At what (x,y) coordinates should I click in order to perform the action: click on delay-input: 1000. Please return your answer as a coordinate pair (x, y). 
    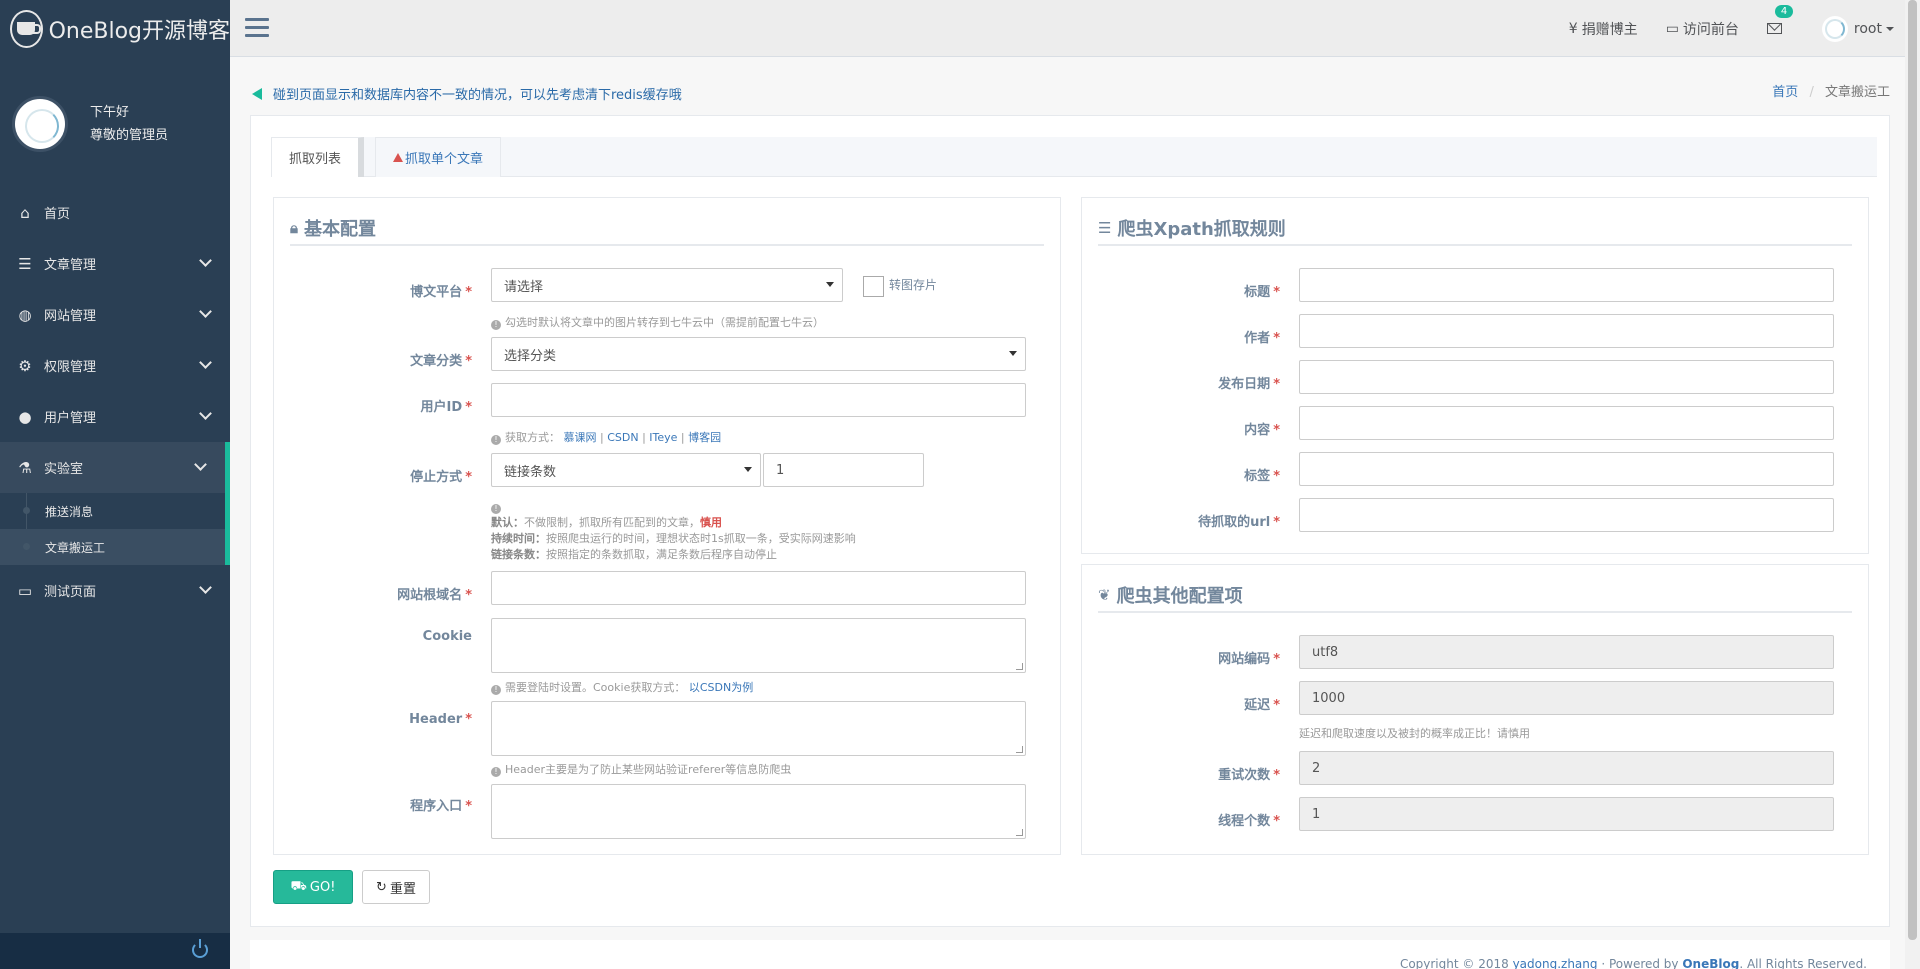
    Looking at the image, I should click on (1566, 698).